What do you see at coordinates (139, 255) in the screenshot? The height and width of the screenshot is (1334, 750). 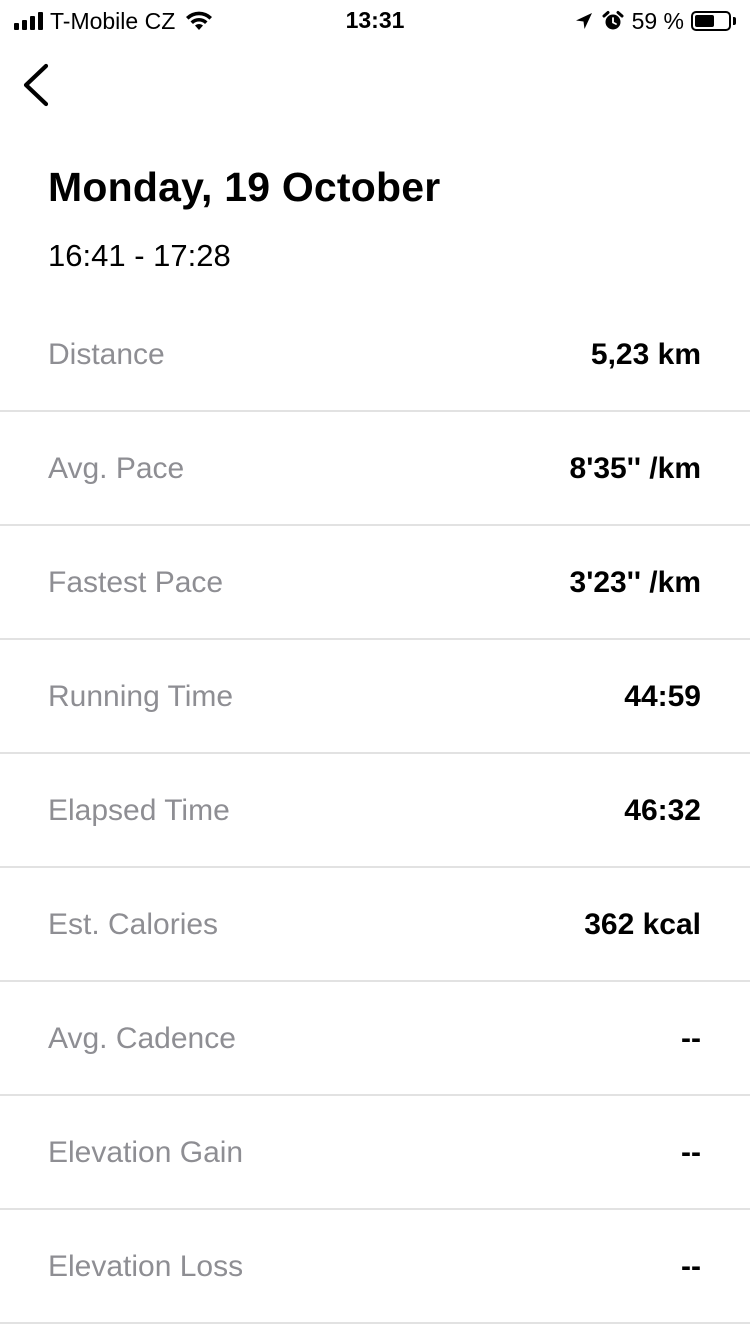 I see `activity-time-range: 16:41 - 17:28` at bounding box center [139, 255].